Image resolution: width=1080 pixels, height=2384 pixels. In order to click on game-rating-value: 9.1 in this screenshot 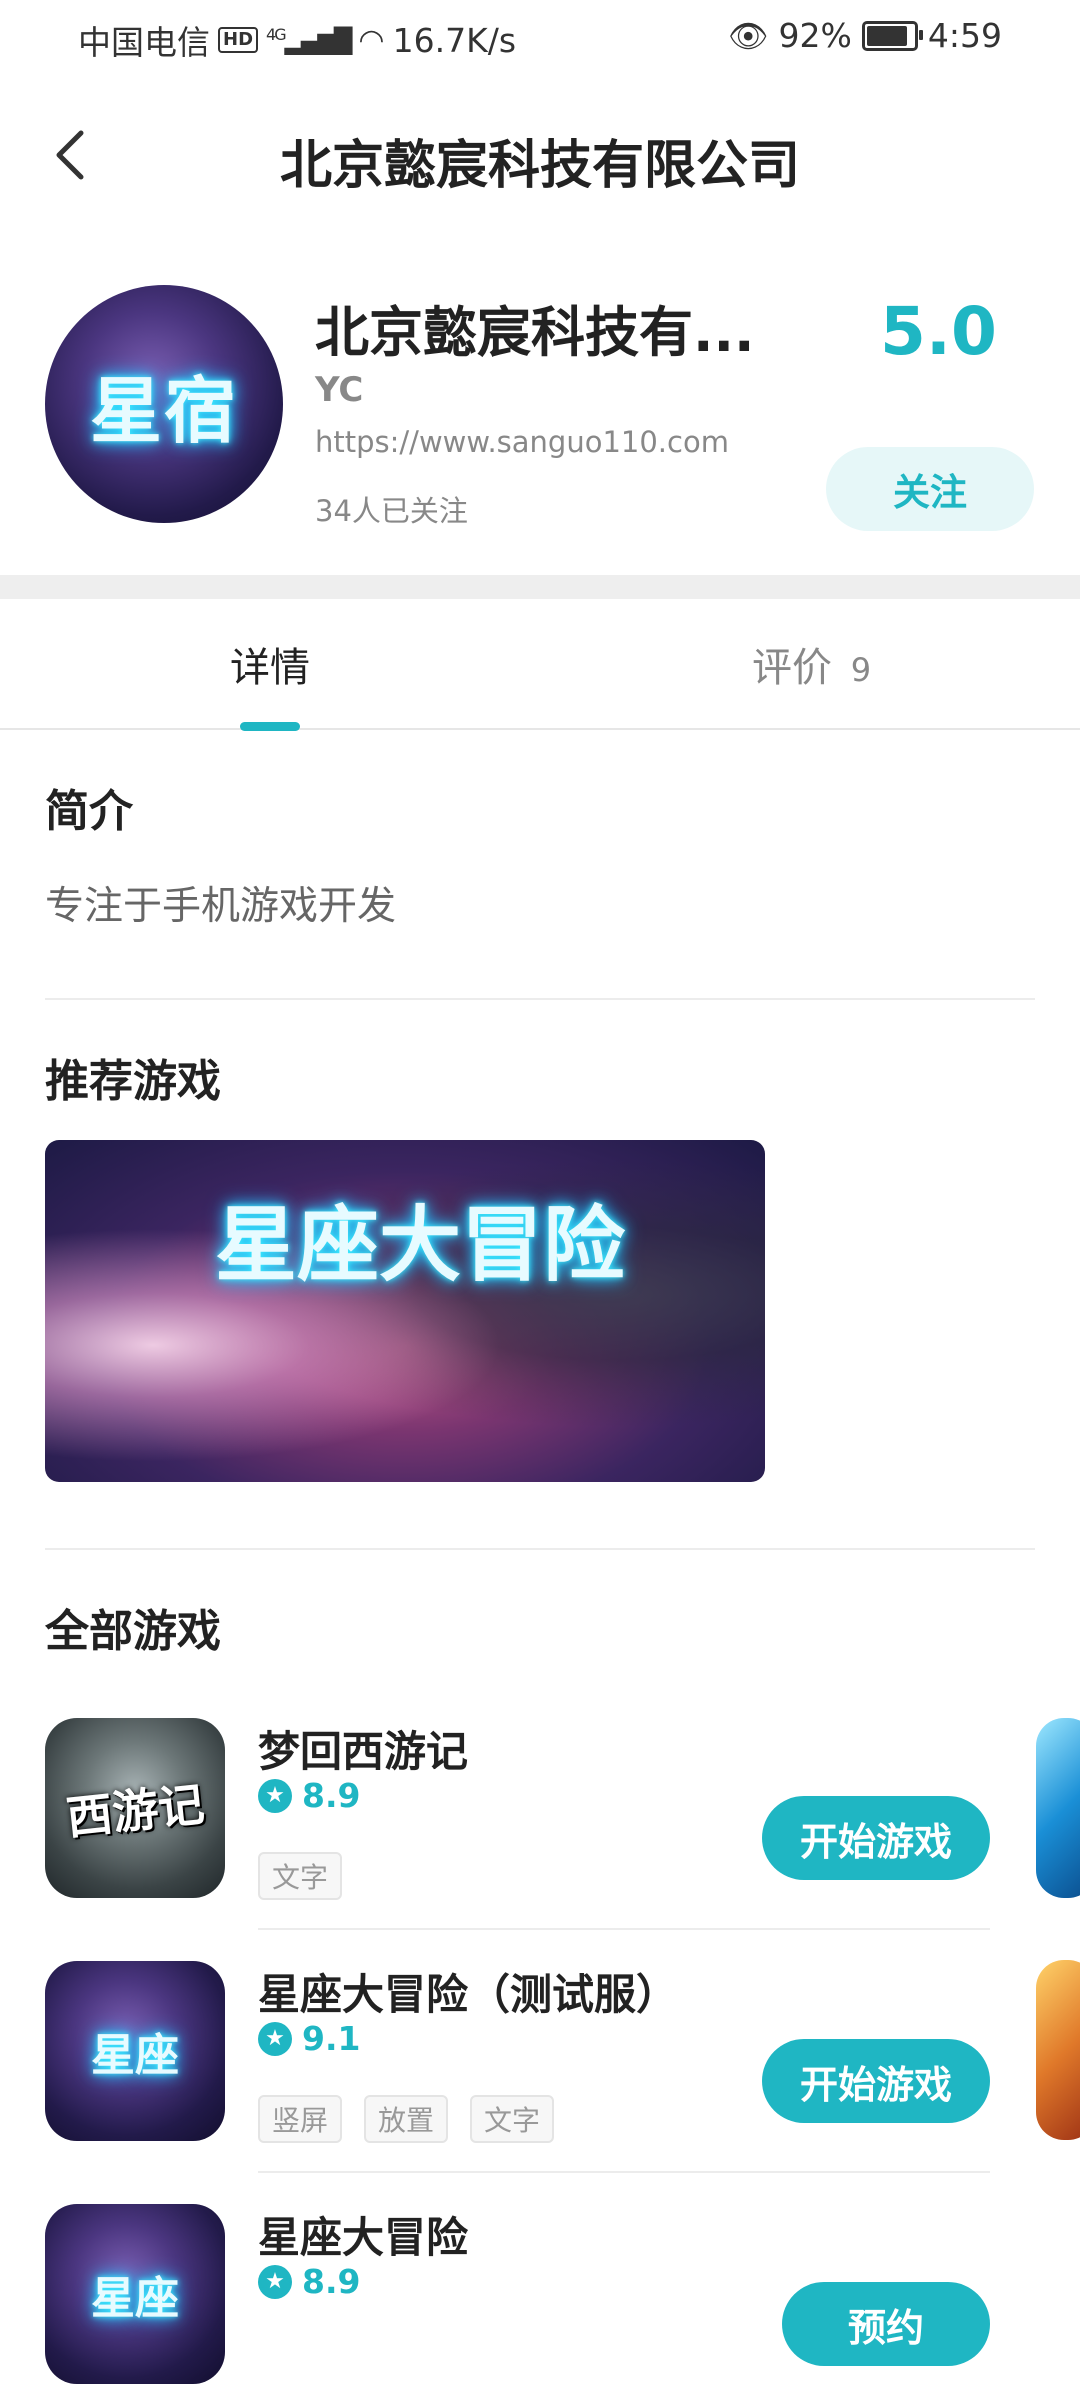, I will do `click(331, 2038)`.